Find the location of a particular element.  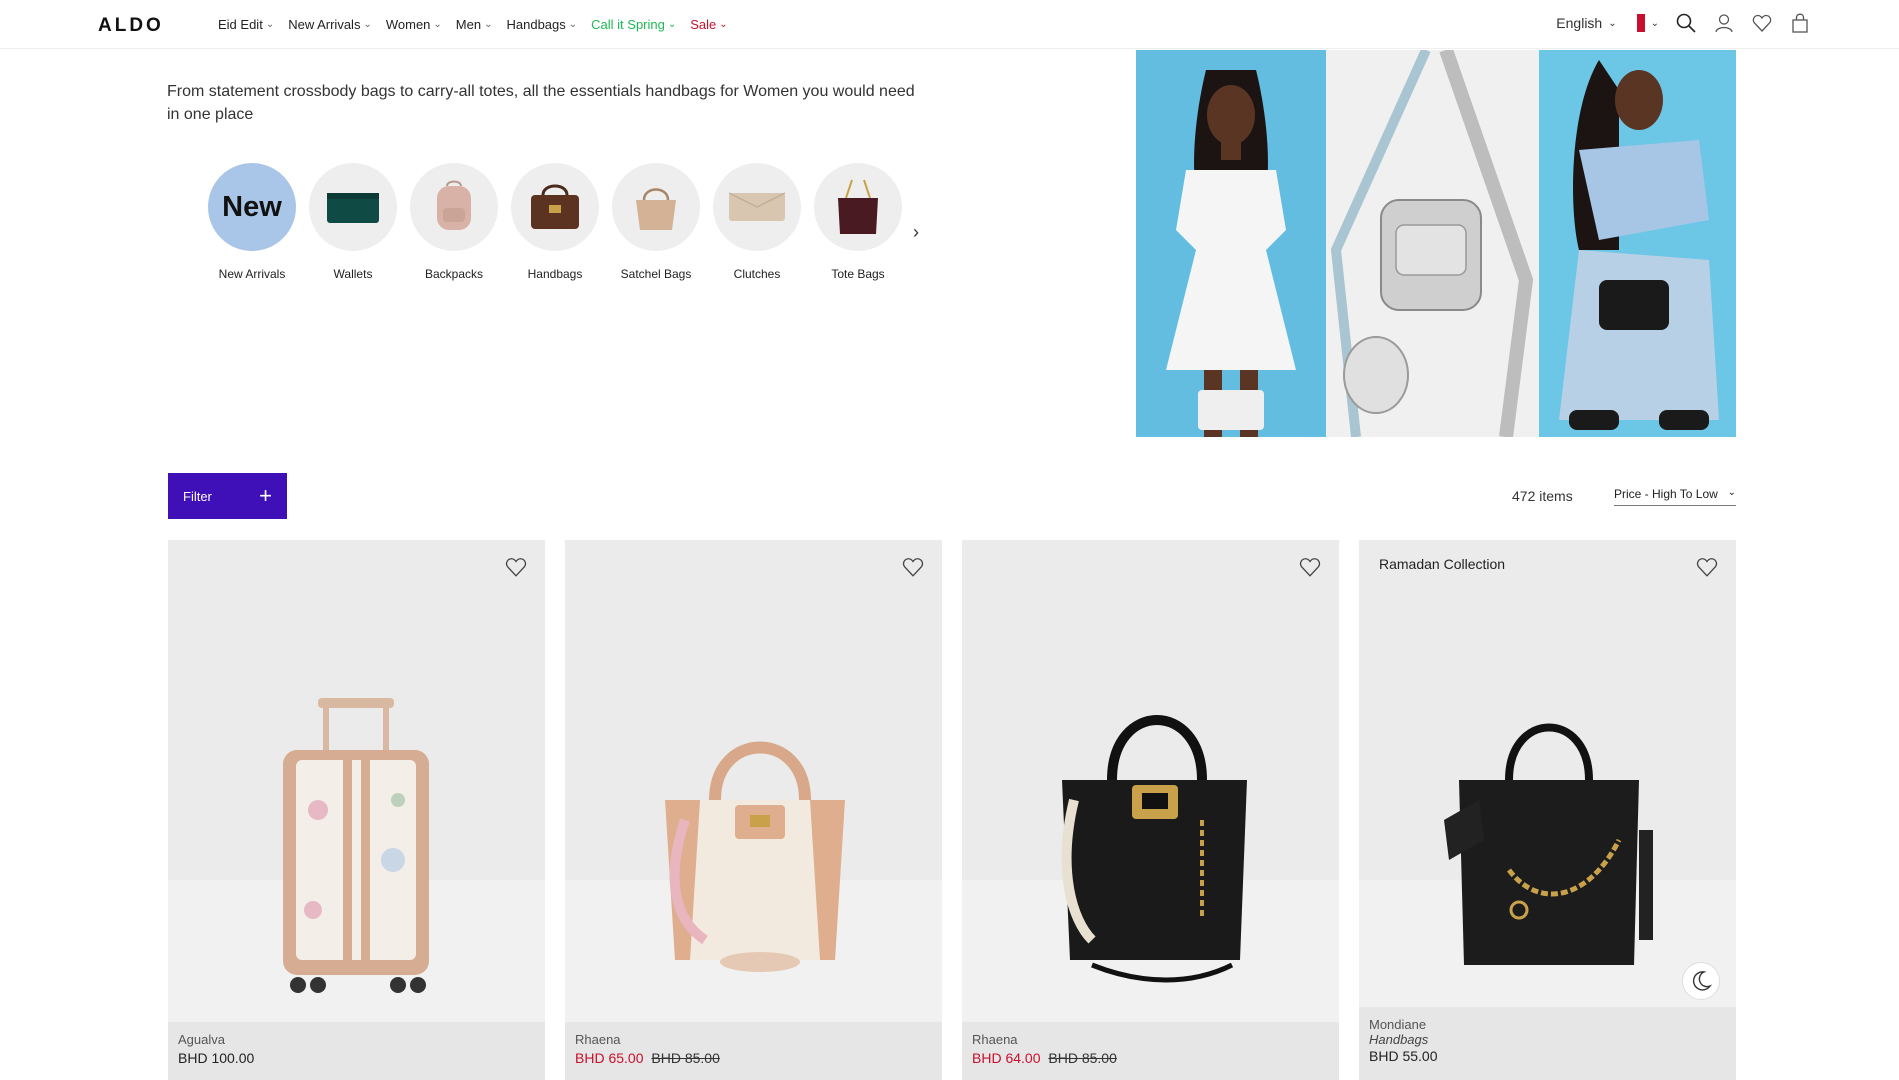

collection-badge: Ramadan Collection is located at coordinates (1442, 564).